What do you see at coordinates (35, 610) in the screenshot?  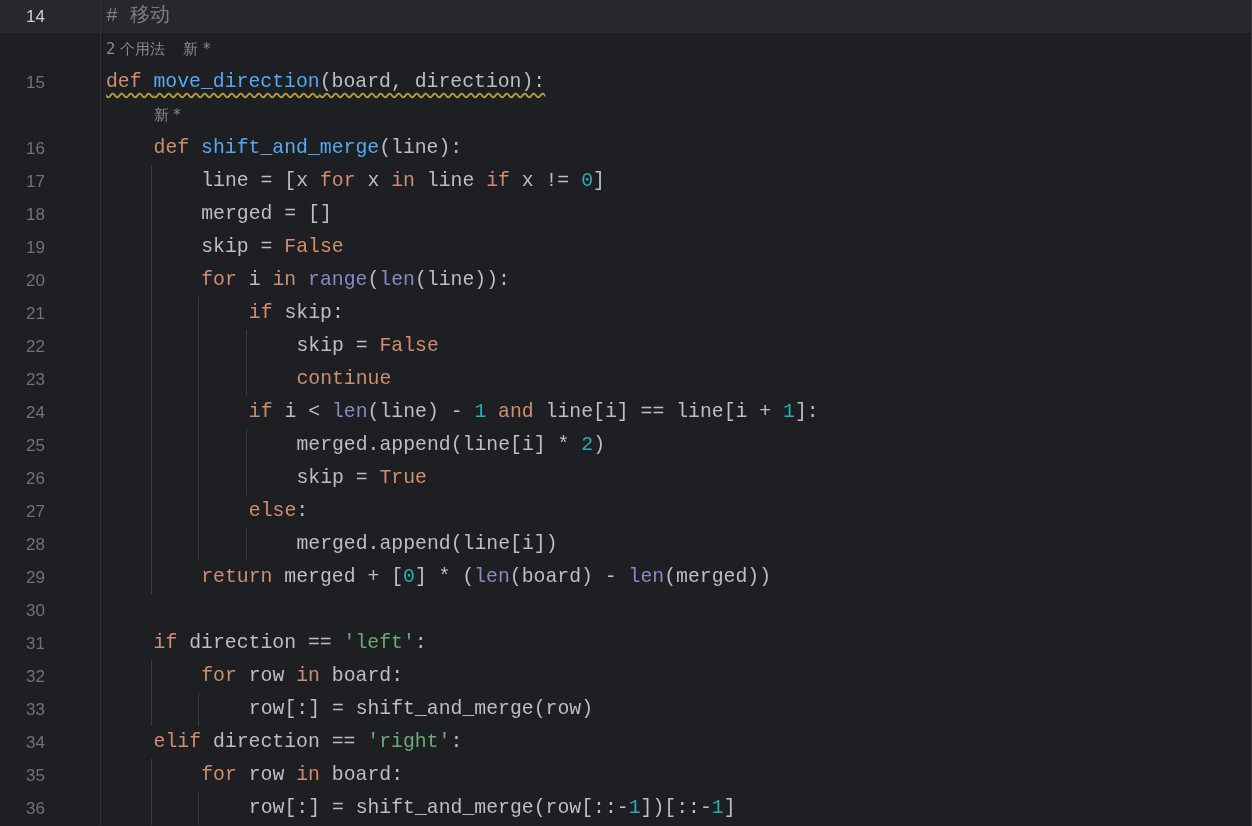 I see `line-number: 30` at bounding box center [35, 610].